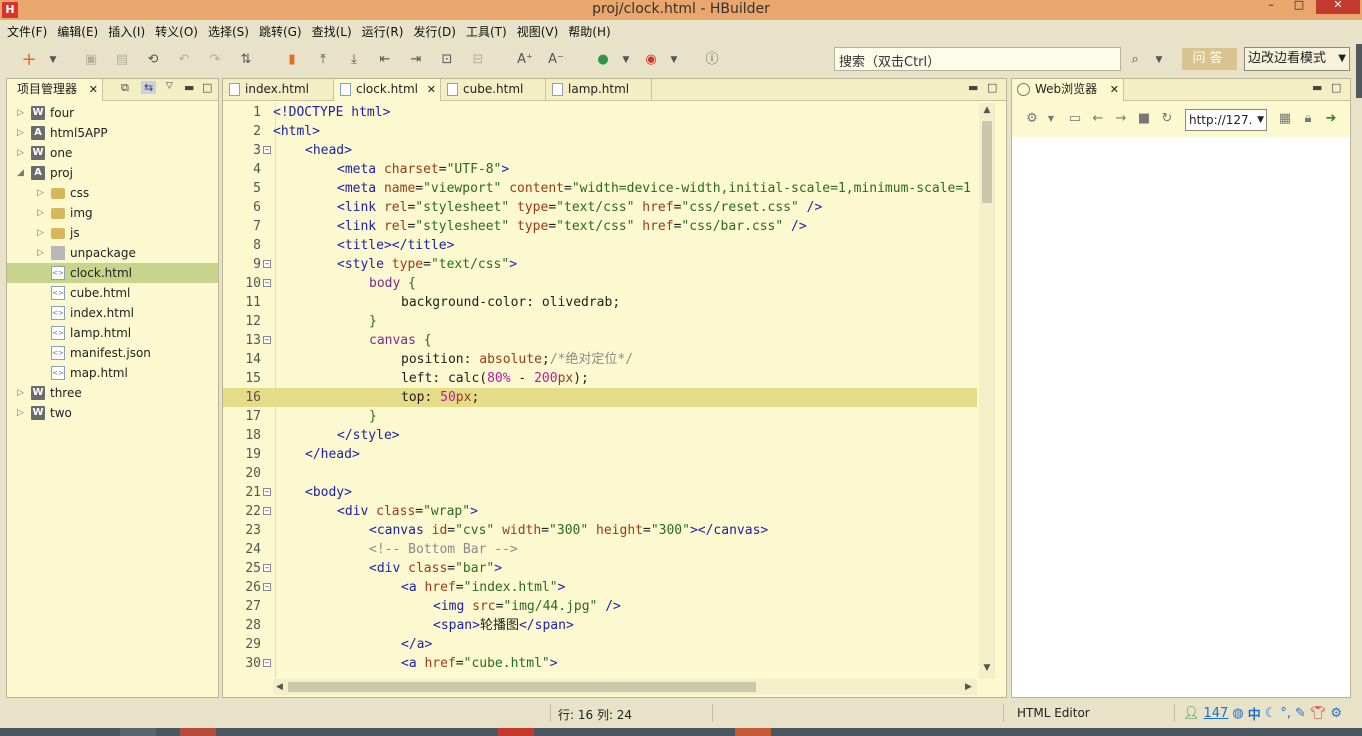  I want to click on info-icon: ⓘ, so click(712, 60).